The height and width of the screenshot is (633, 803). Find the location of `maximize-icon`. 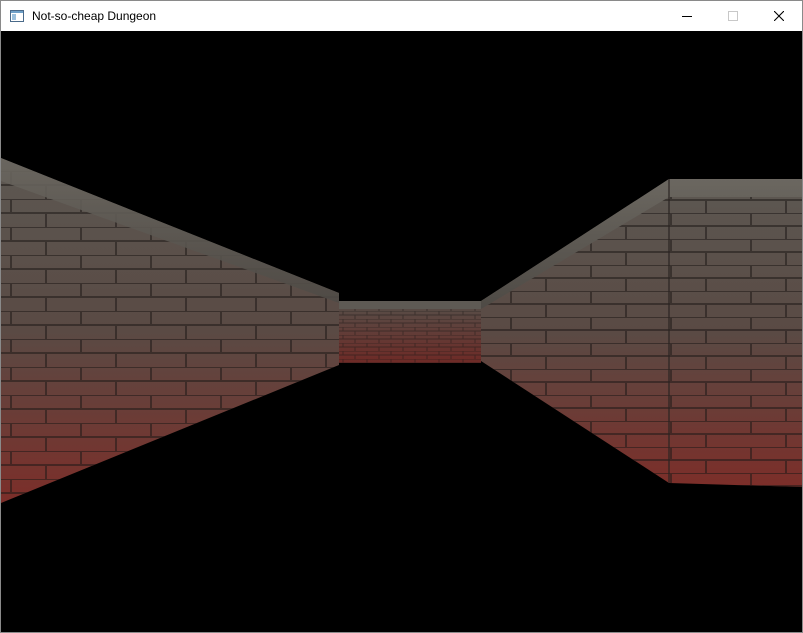

maximize-icon is located at coordinates (733, 16).